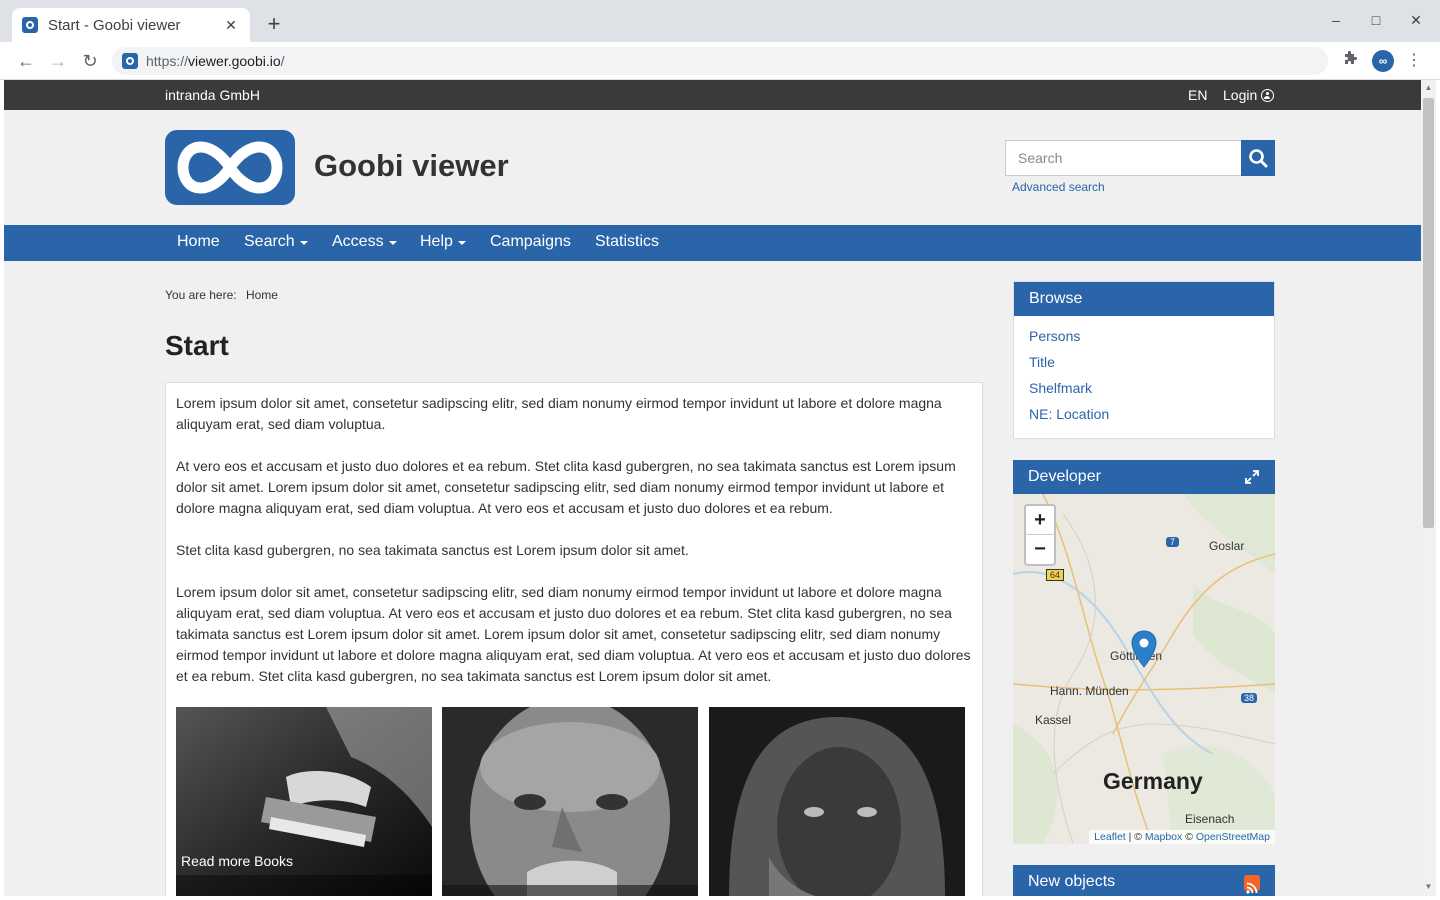 This screenshot has width=1440, height=900. Describe the element at coordinates (1064, 476) in the screenshot. I see `developer-widget-title: Developer` at that location.